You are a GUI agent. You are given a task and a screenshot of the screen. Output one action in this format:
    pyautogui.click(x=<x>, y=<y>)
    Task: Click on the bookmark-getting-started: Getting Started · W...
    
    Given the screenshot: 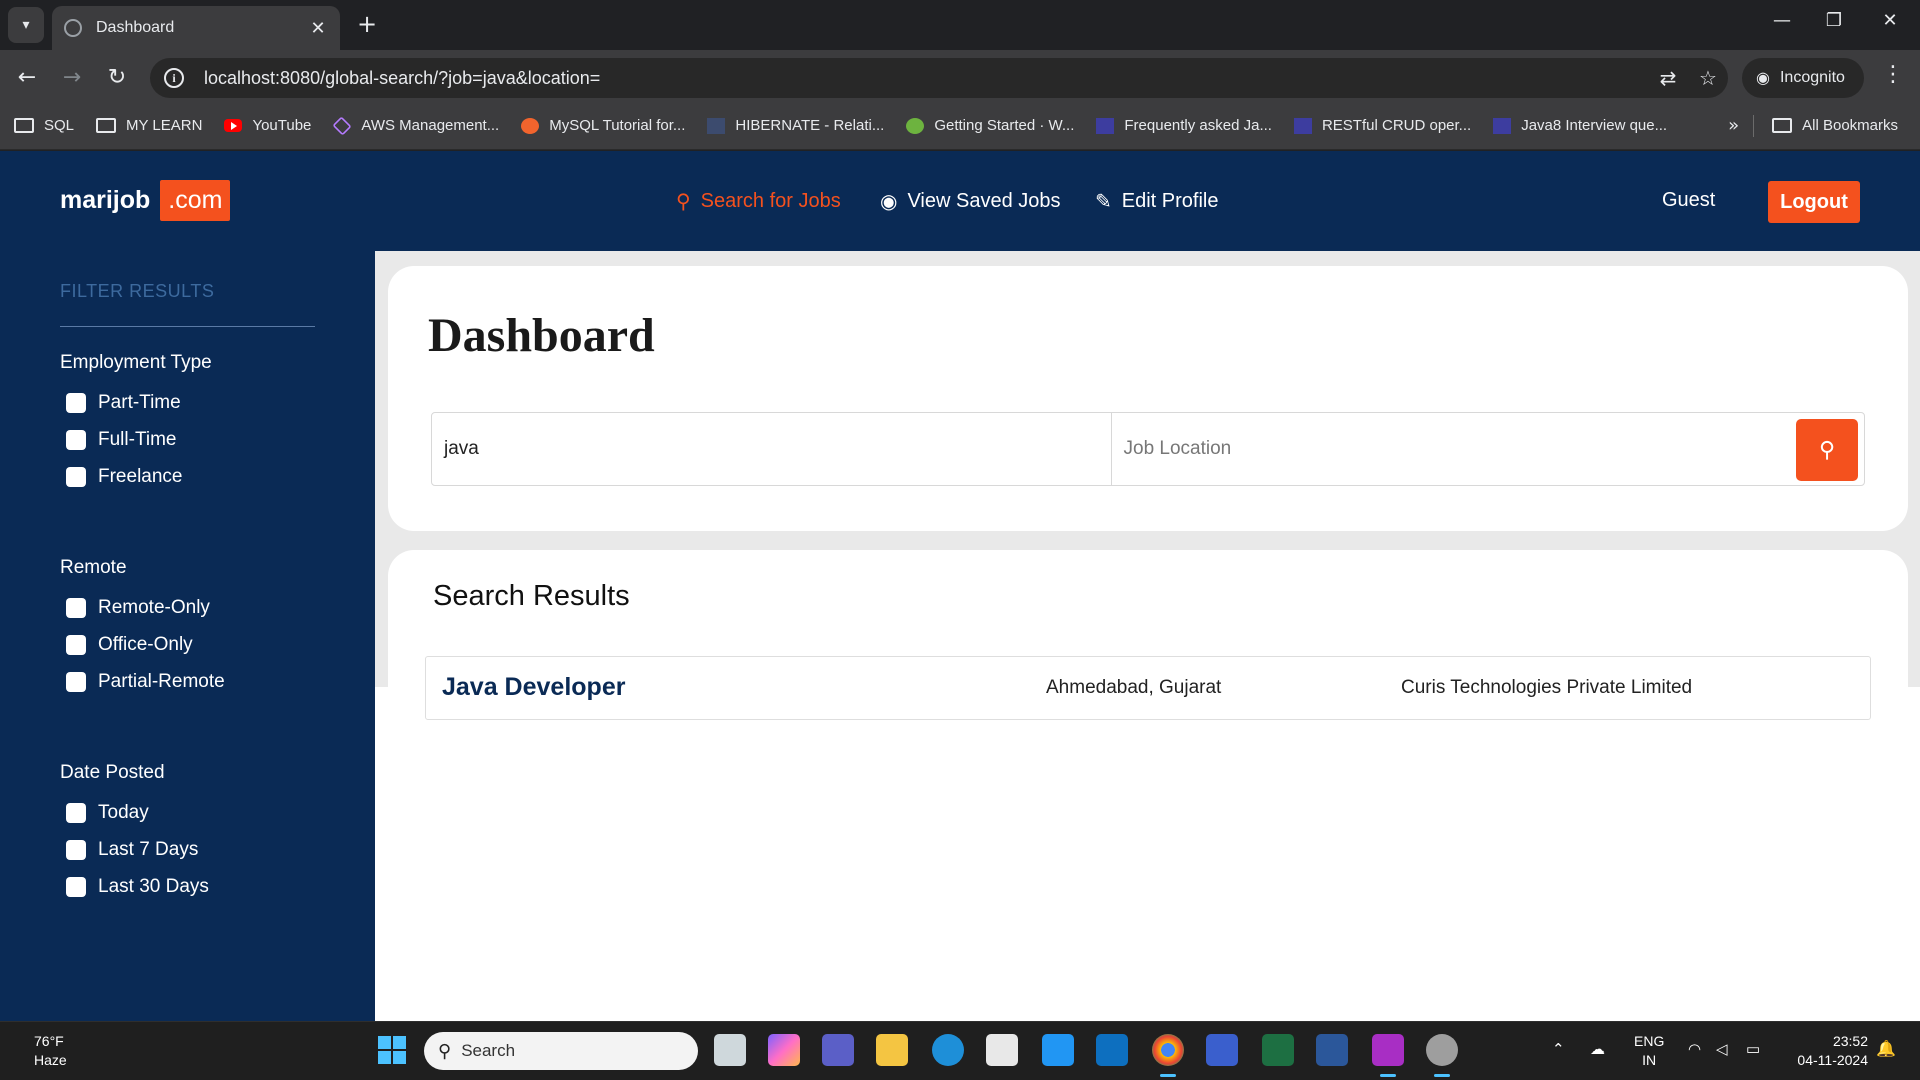 What is the action you would take?
    pyautogui.click(x=990, y=125)
    